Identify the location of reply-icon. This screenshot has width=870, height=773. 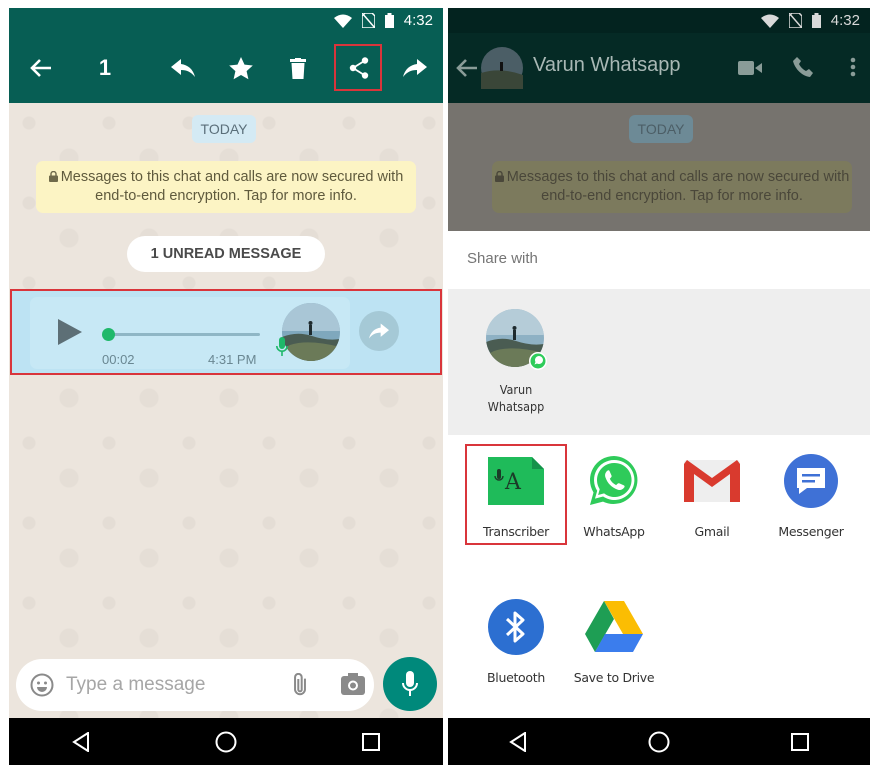
(183, 68).